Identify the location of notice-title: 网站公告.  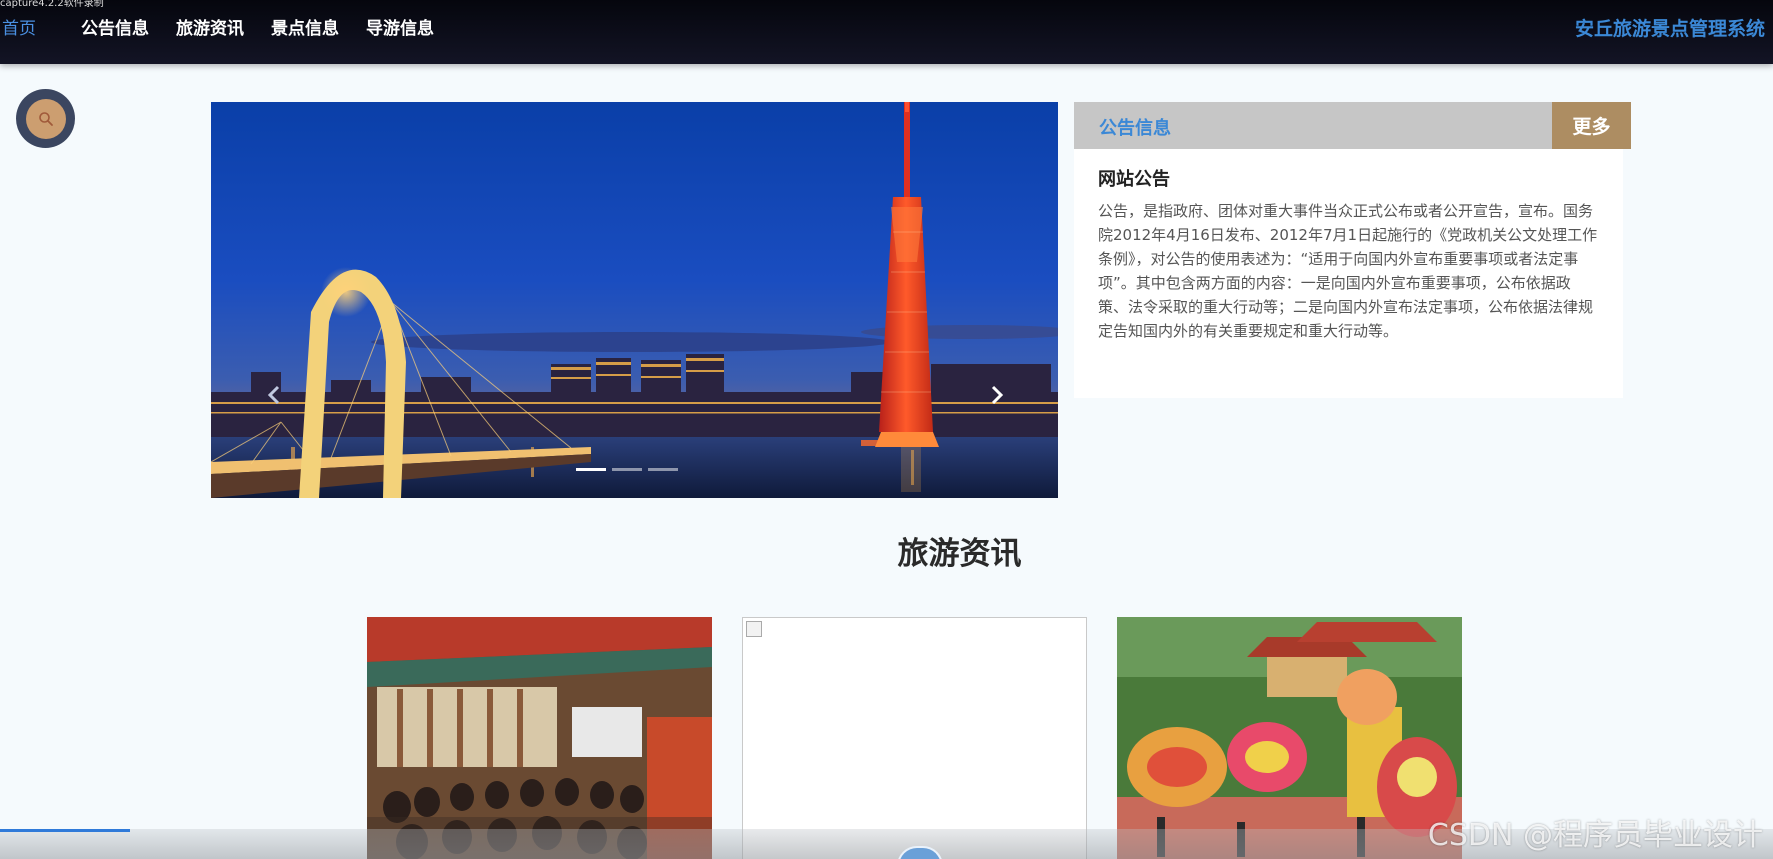
(1134, 178).